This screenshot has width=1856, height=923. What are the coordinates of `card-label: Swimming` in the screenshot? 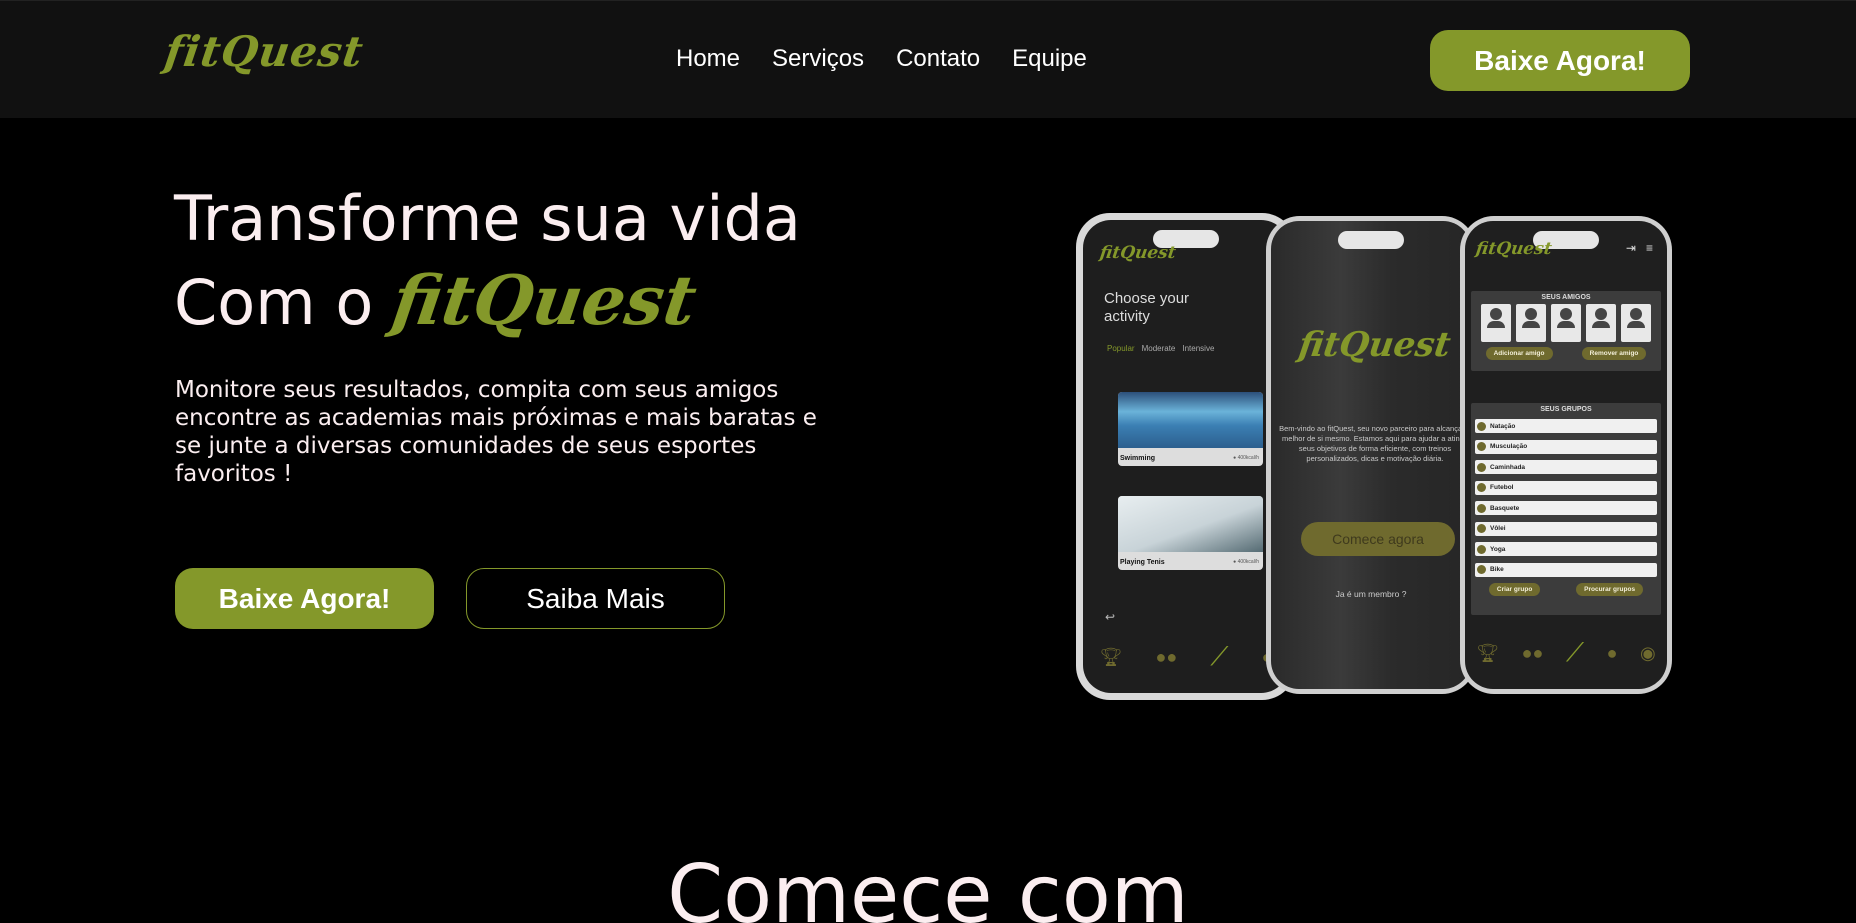 It's located at (1138, 458).